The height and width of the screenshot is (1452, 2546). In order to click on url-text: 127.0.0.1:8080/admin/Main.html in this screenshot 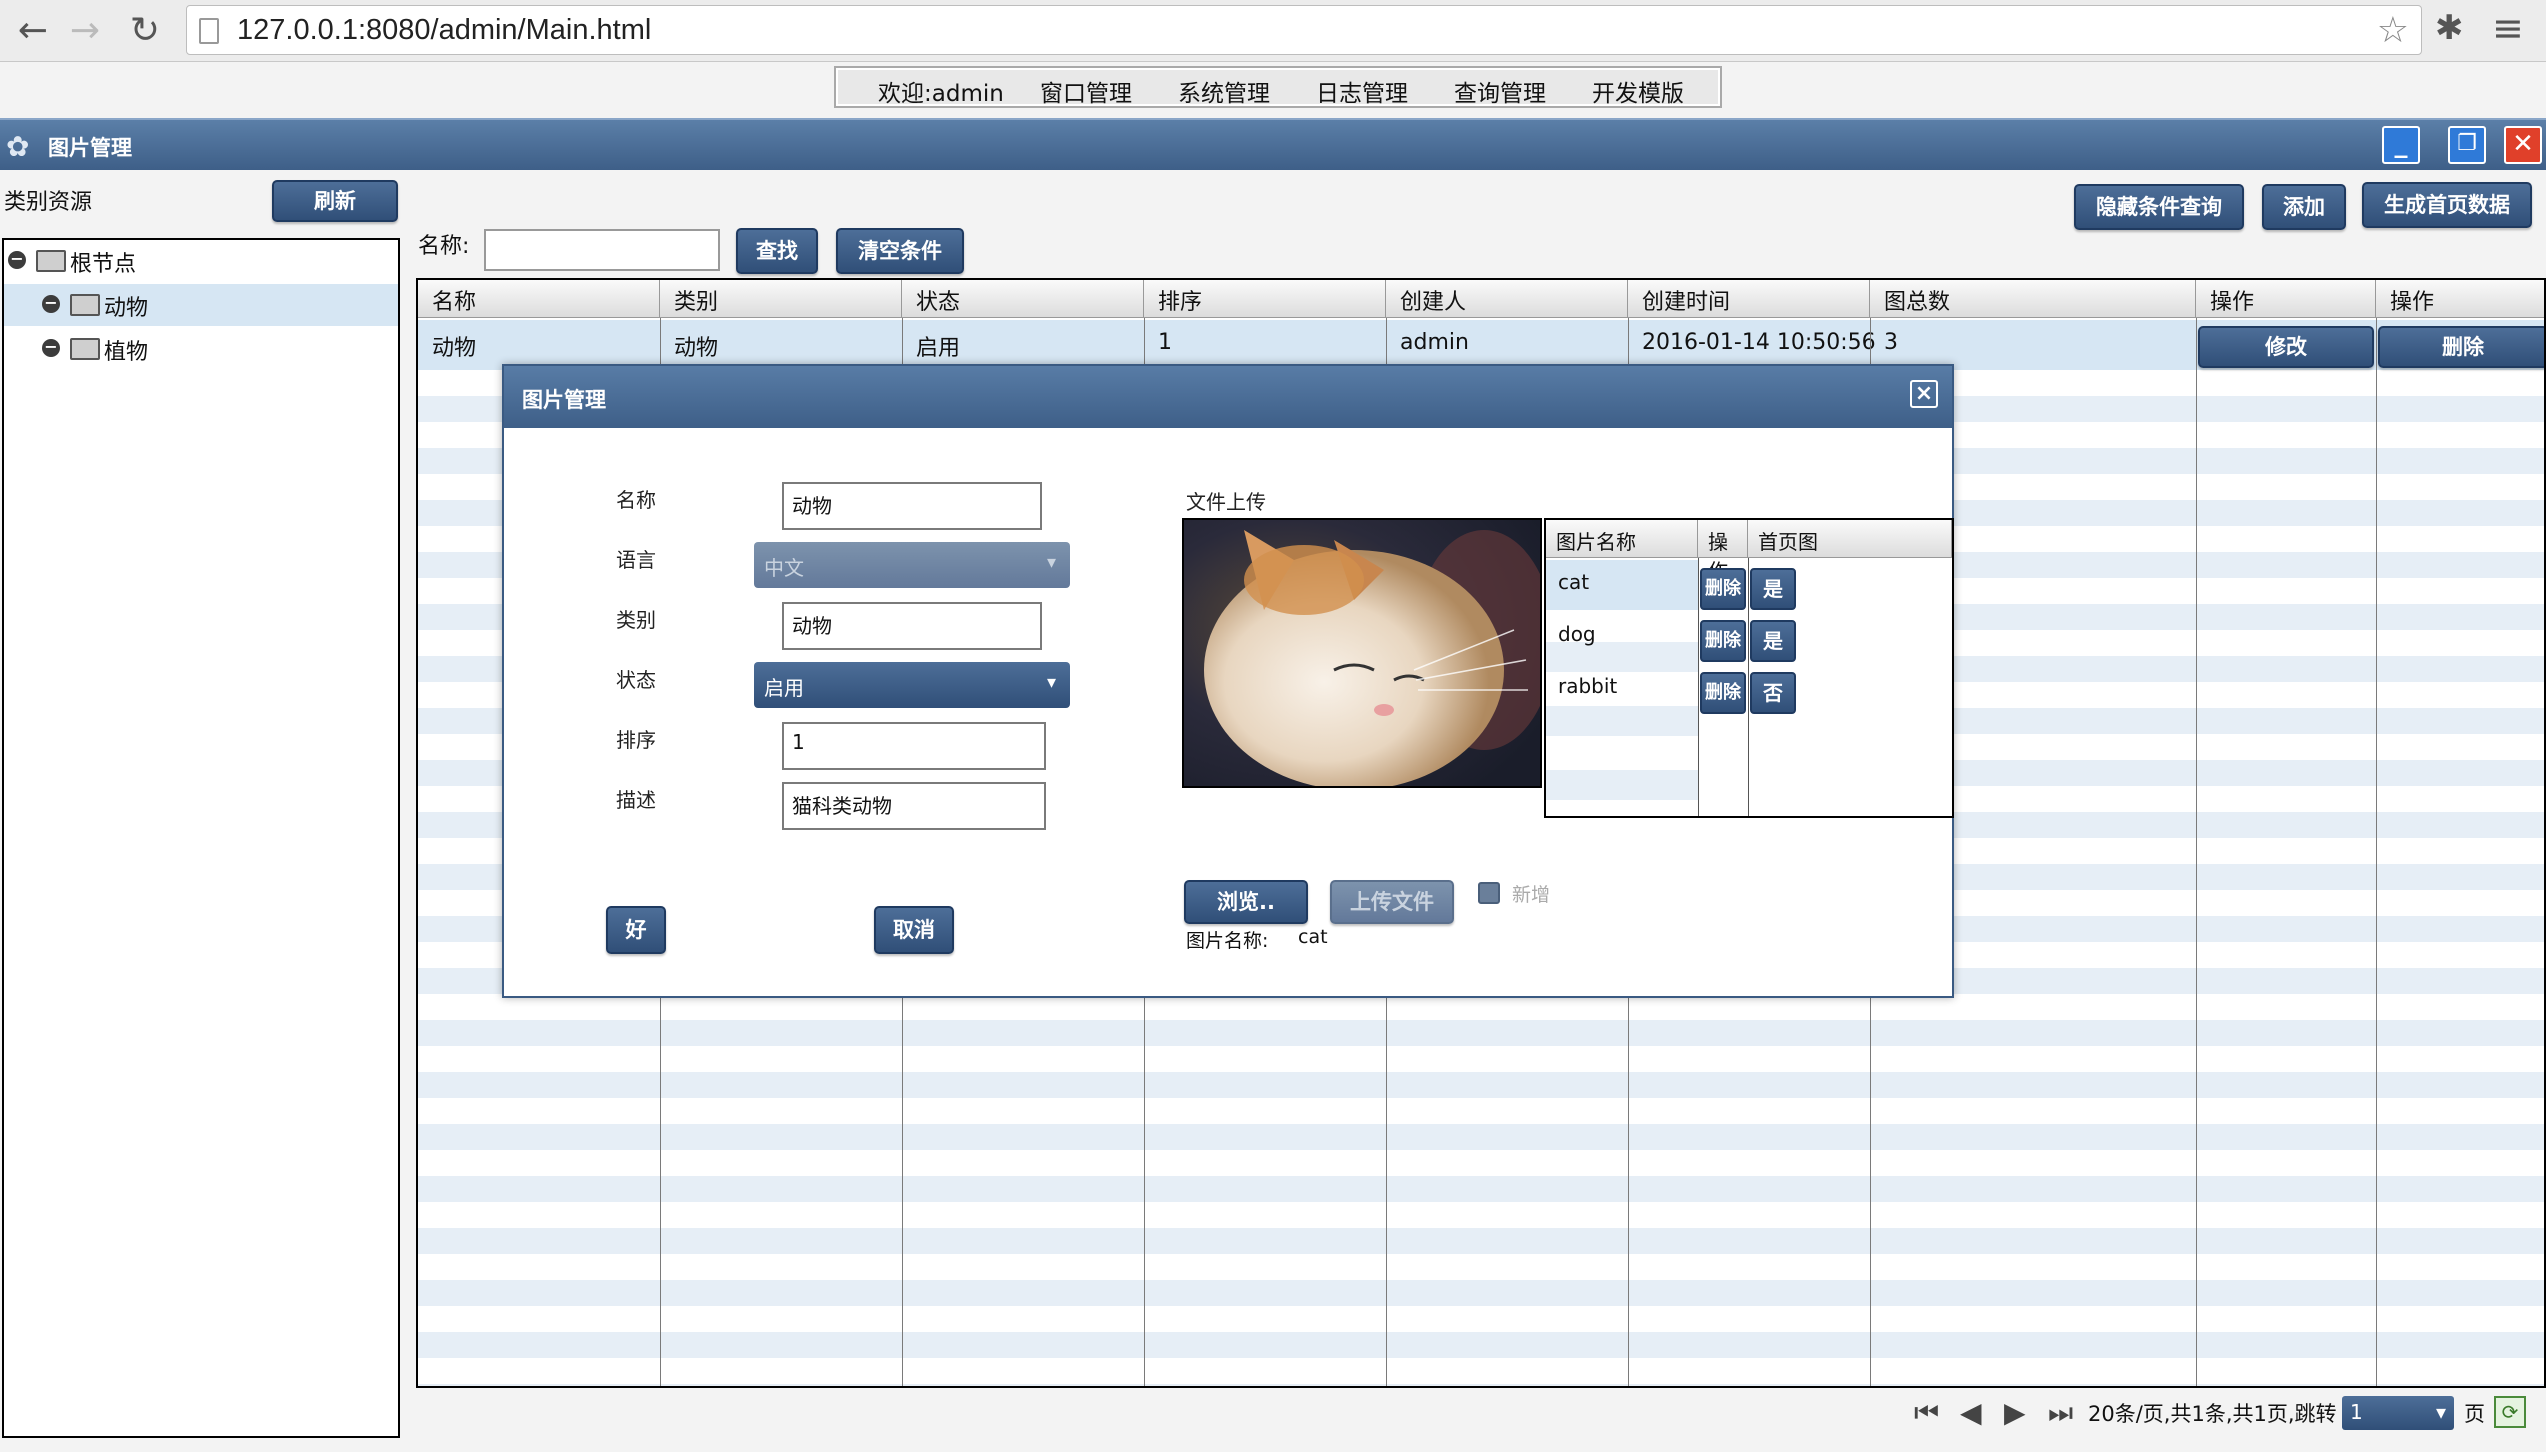, I will do `click(444, 30)`.